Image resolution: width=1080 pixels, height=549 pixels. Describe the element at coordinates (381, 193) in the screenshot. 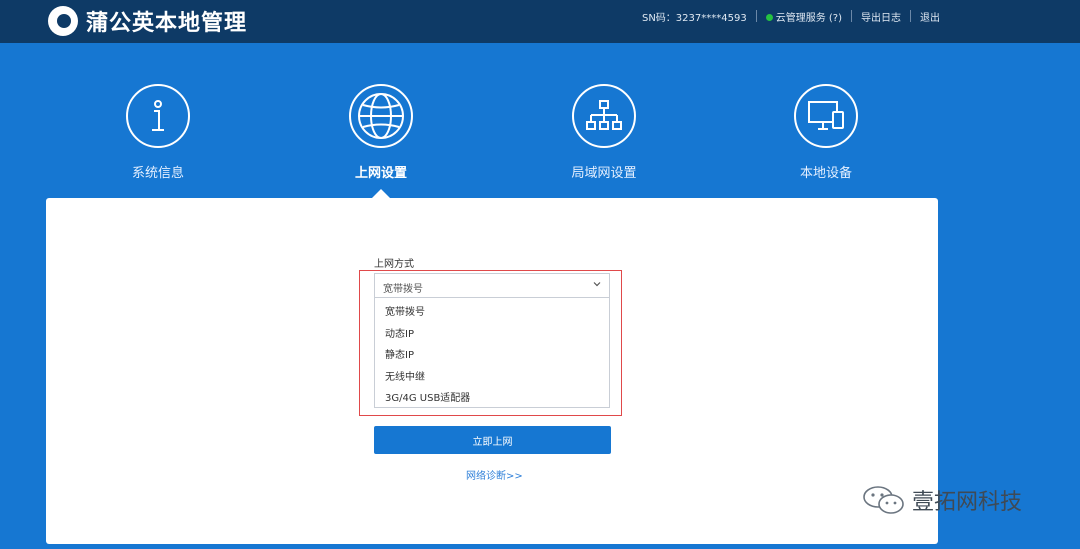

I see `active-tab-pointer` at that location.